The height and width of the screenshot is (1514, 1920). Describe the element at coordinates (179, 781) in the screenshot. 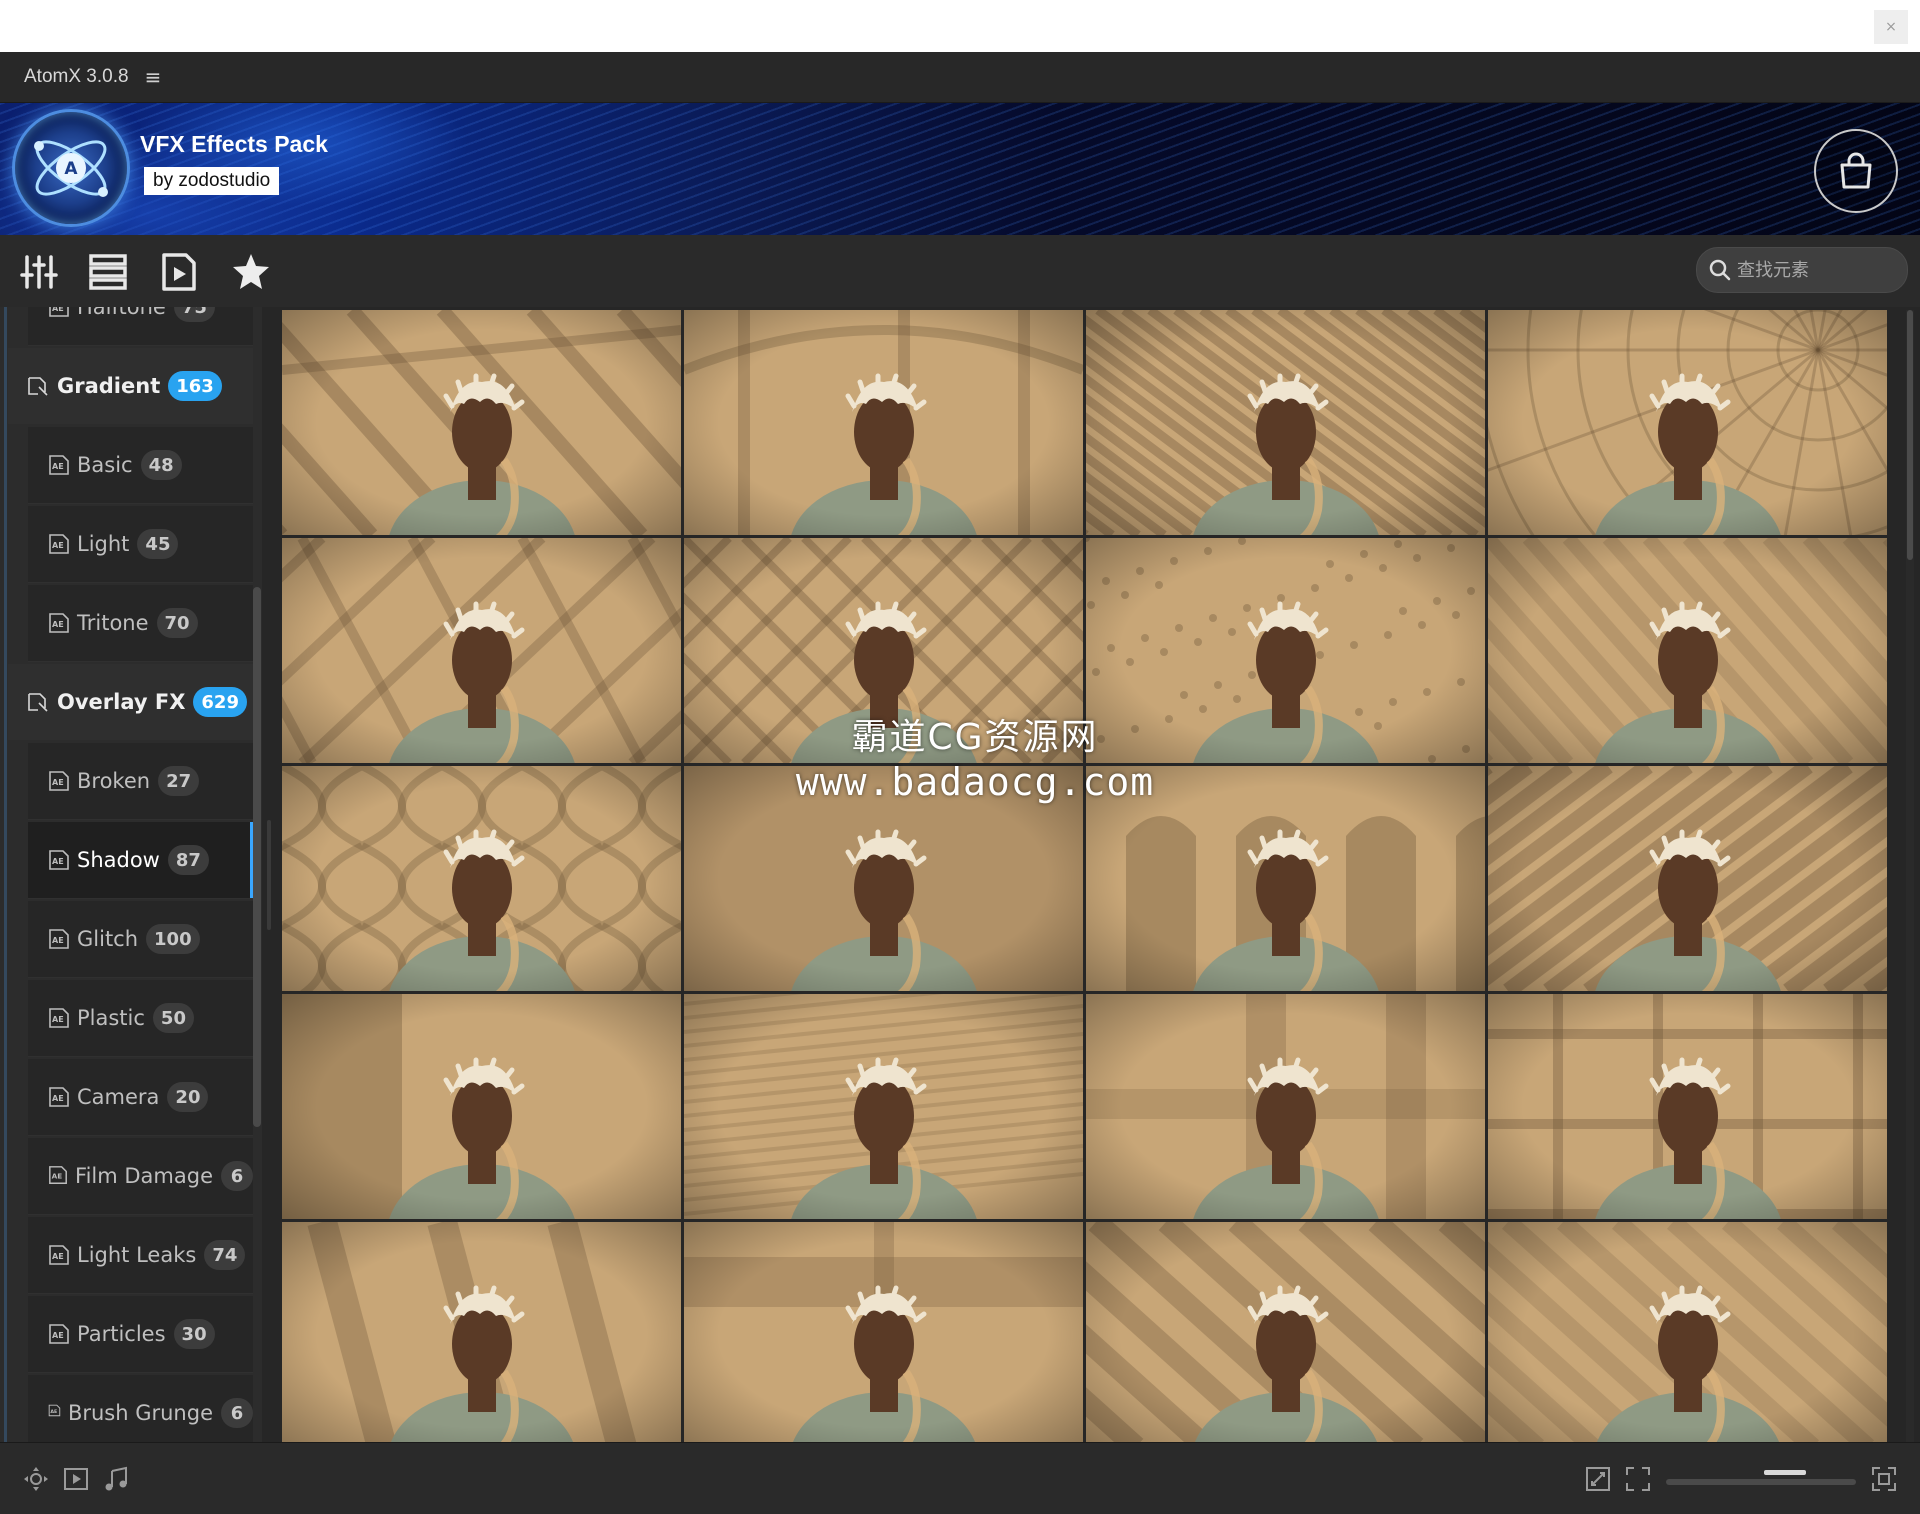

I see `count-badge: 27` at that location.